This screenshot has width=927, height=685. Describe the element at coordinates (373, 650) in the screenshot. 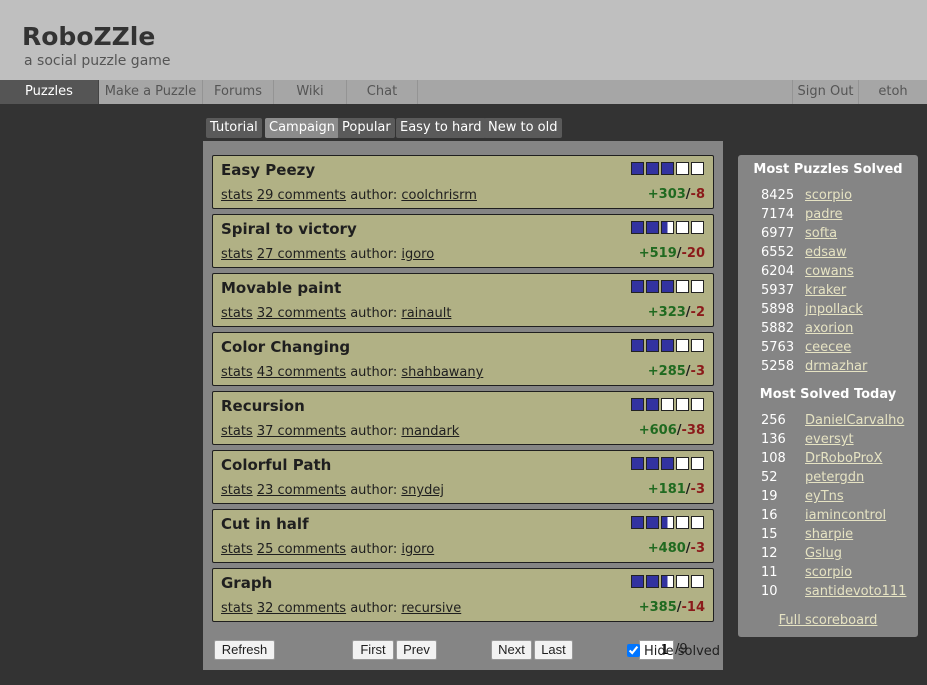

I see `first-page-button: First` at that location.